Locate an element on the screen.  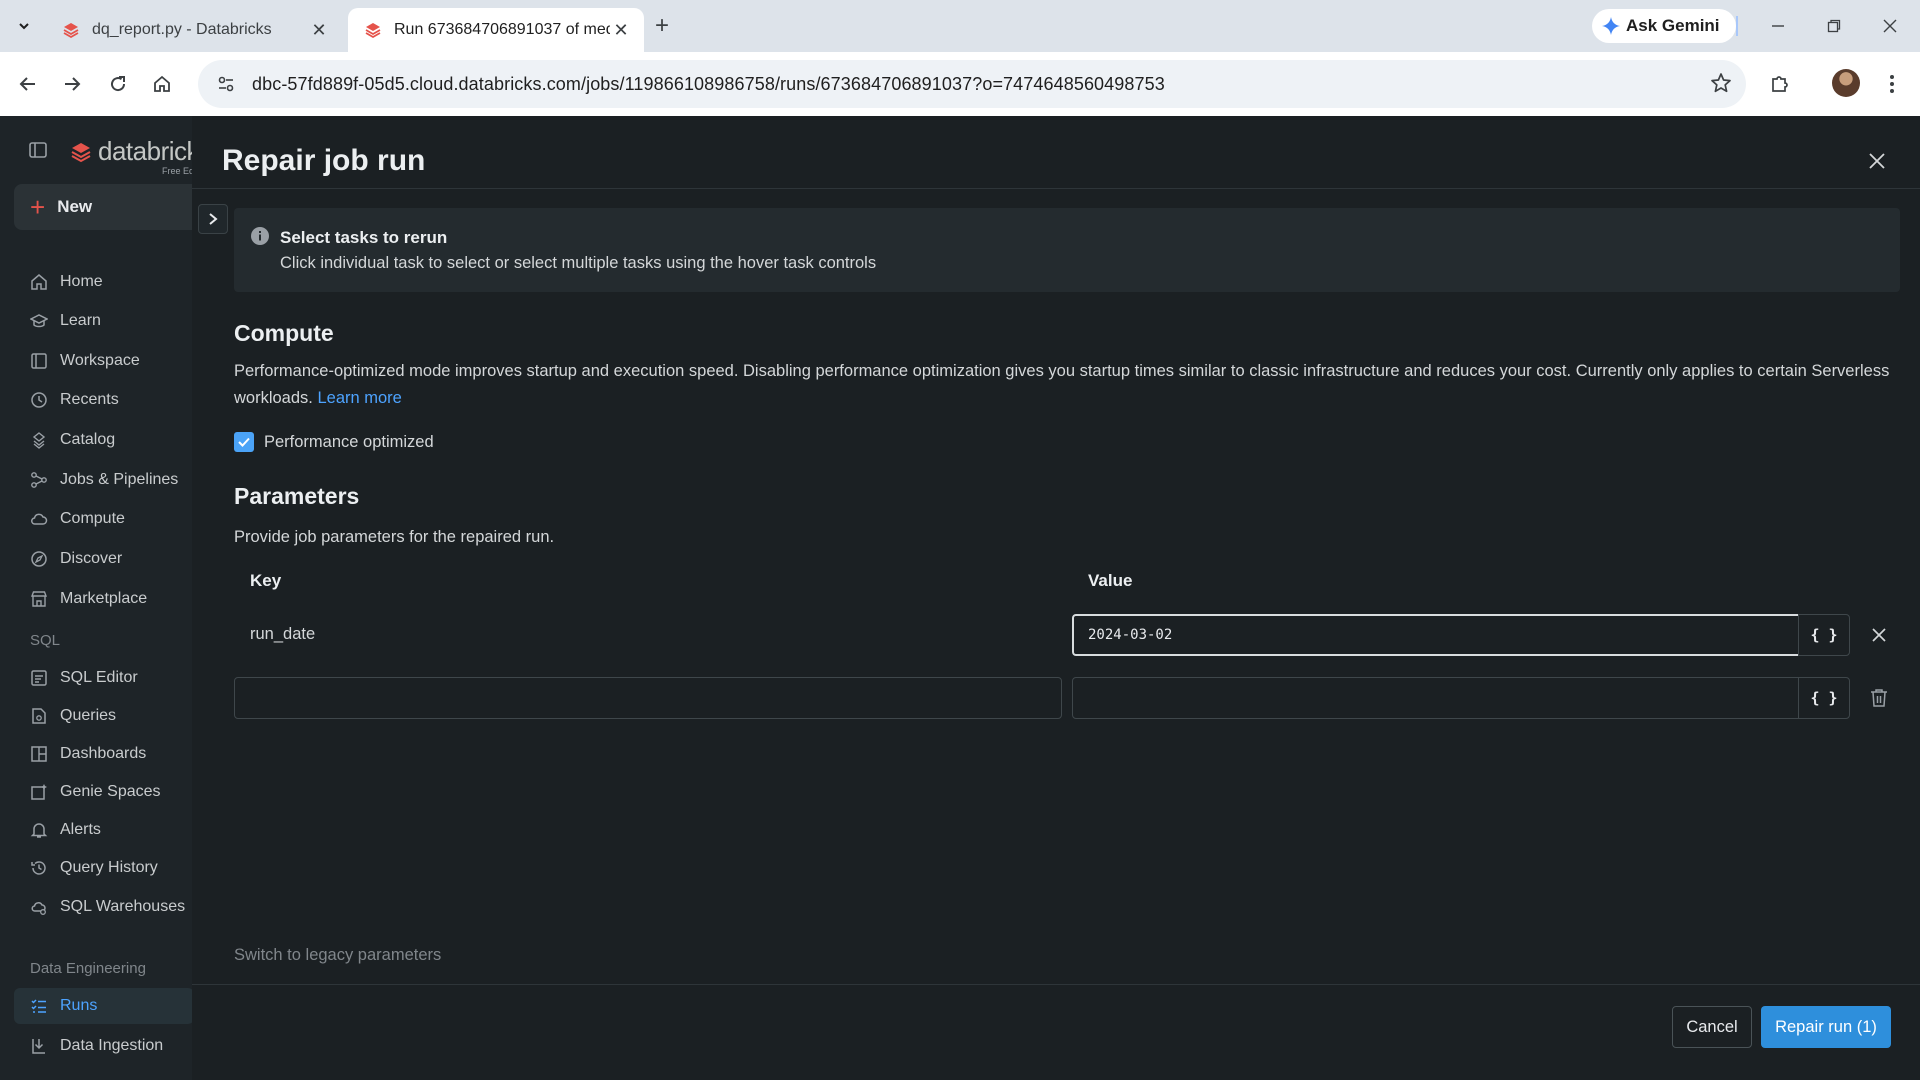
jobs-icon is located at coordinates (39, 480).